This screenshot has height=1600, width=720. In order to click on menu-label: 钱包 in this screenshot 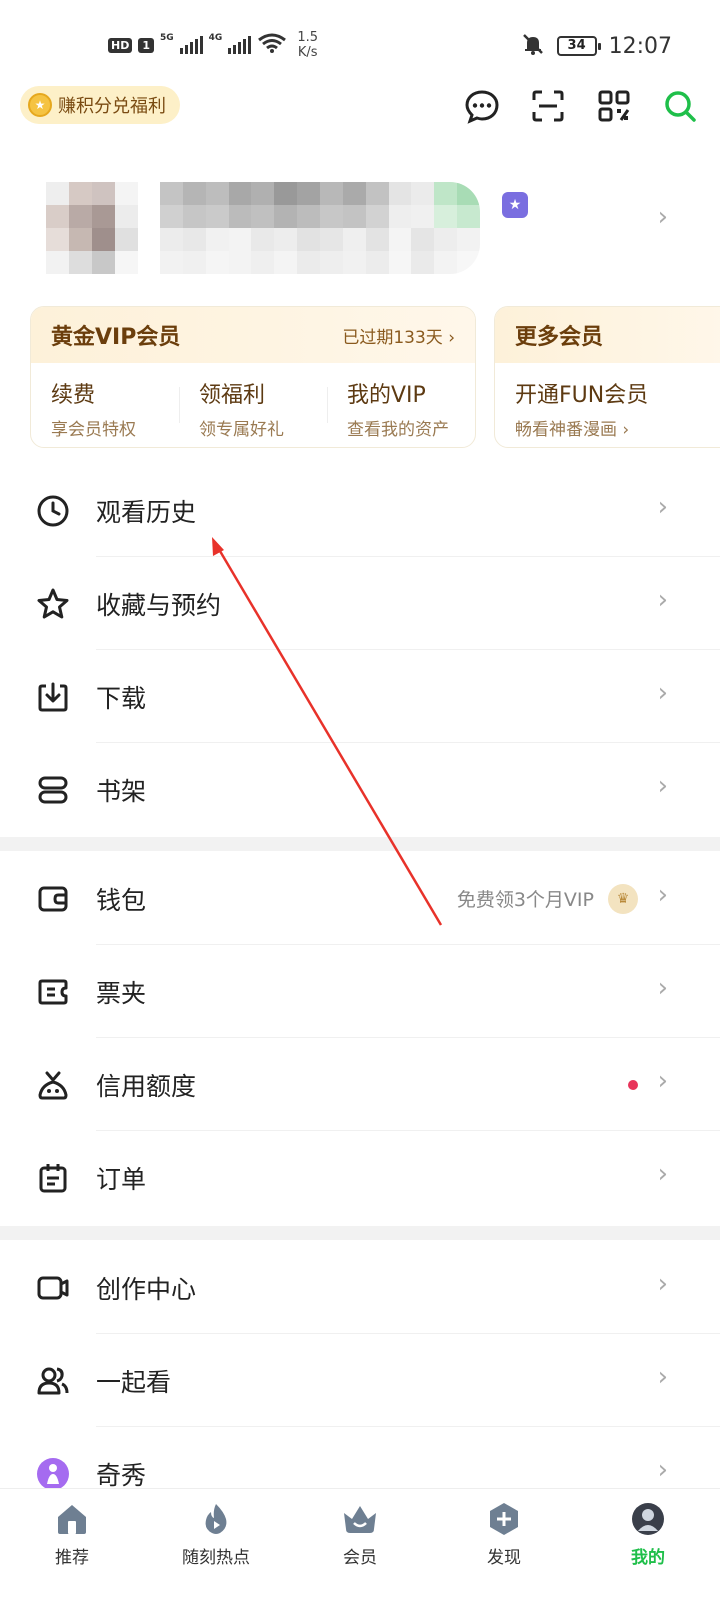, I will do `click(121, 900)`.